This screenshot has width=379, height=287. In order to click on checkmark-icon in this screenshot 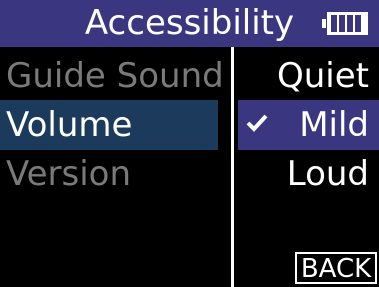, I will do `click(257, 123)`.